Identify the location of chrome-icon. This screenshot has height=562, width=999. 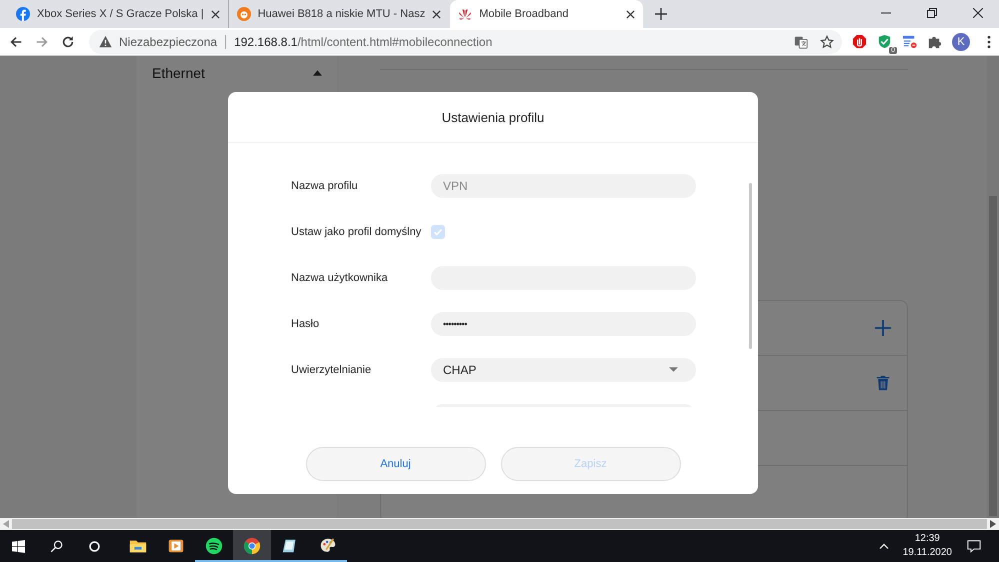
(252, 546).